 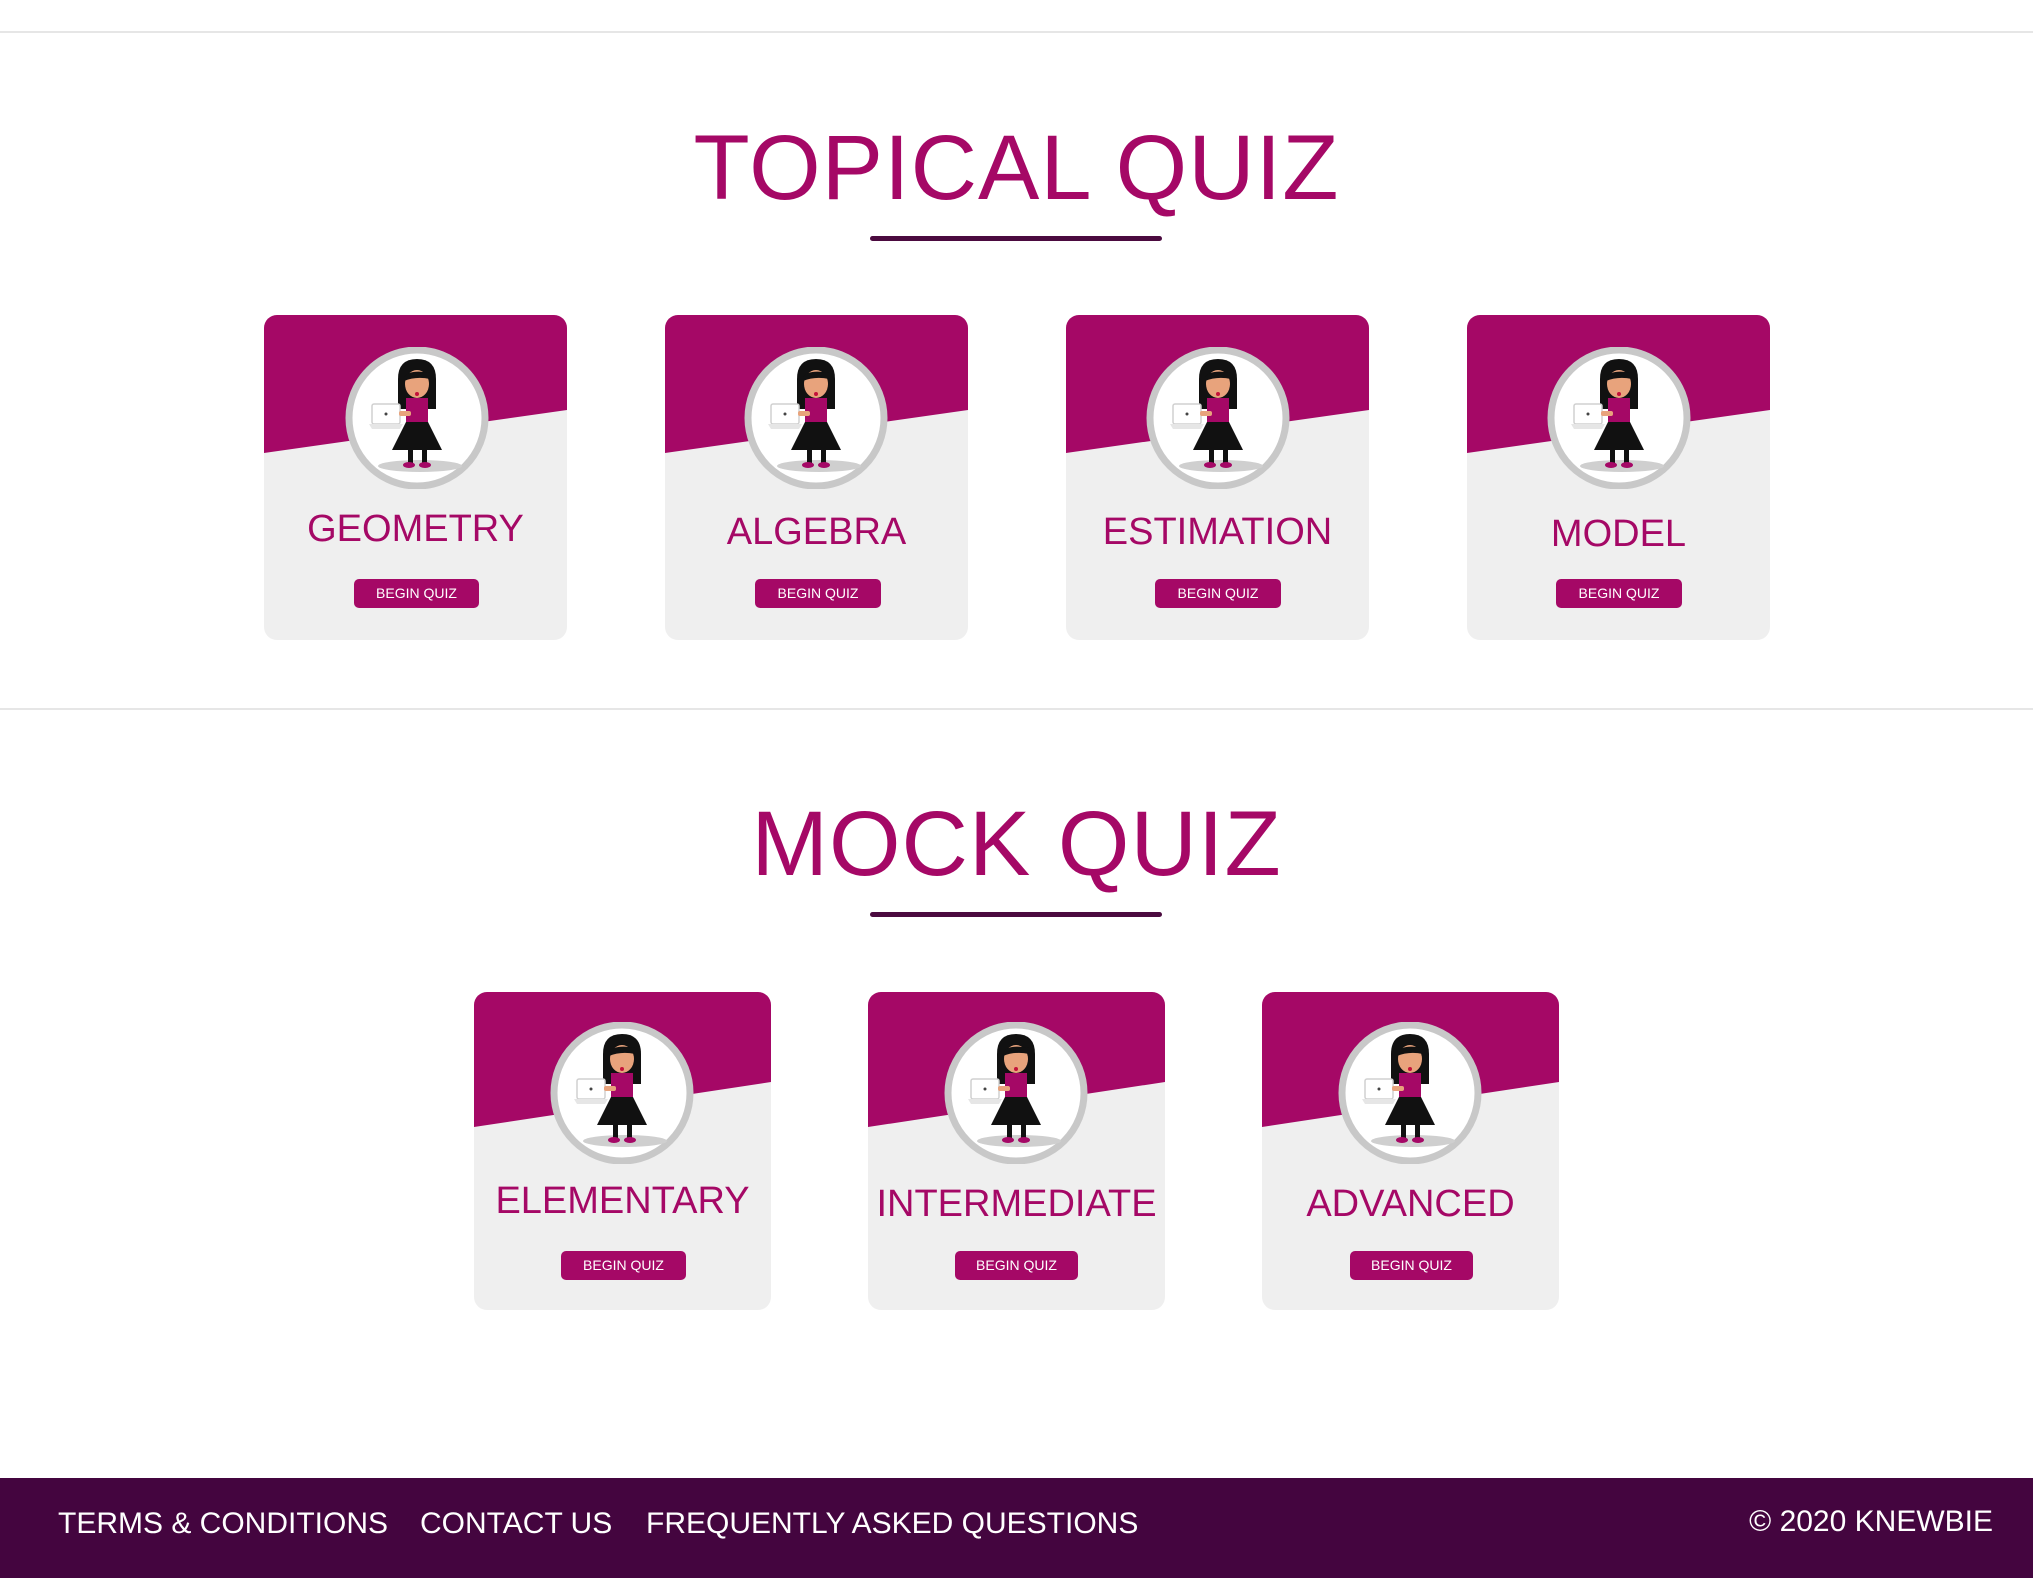 I want to click on quiz-card-elementary: ELEMENTARY BEGIN QUIZ, so click(x=622, y=1151).